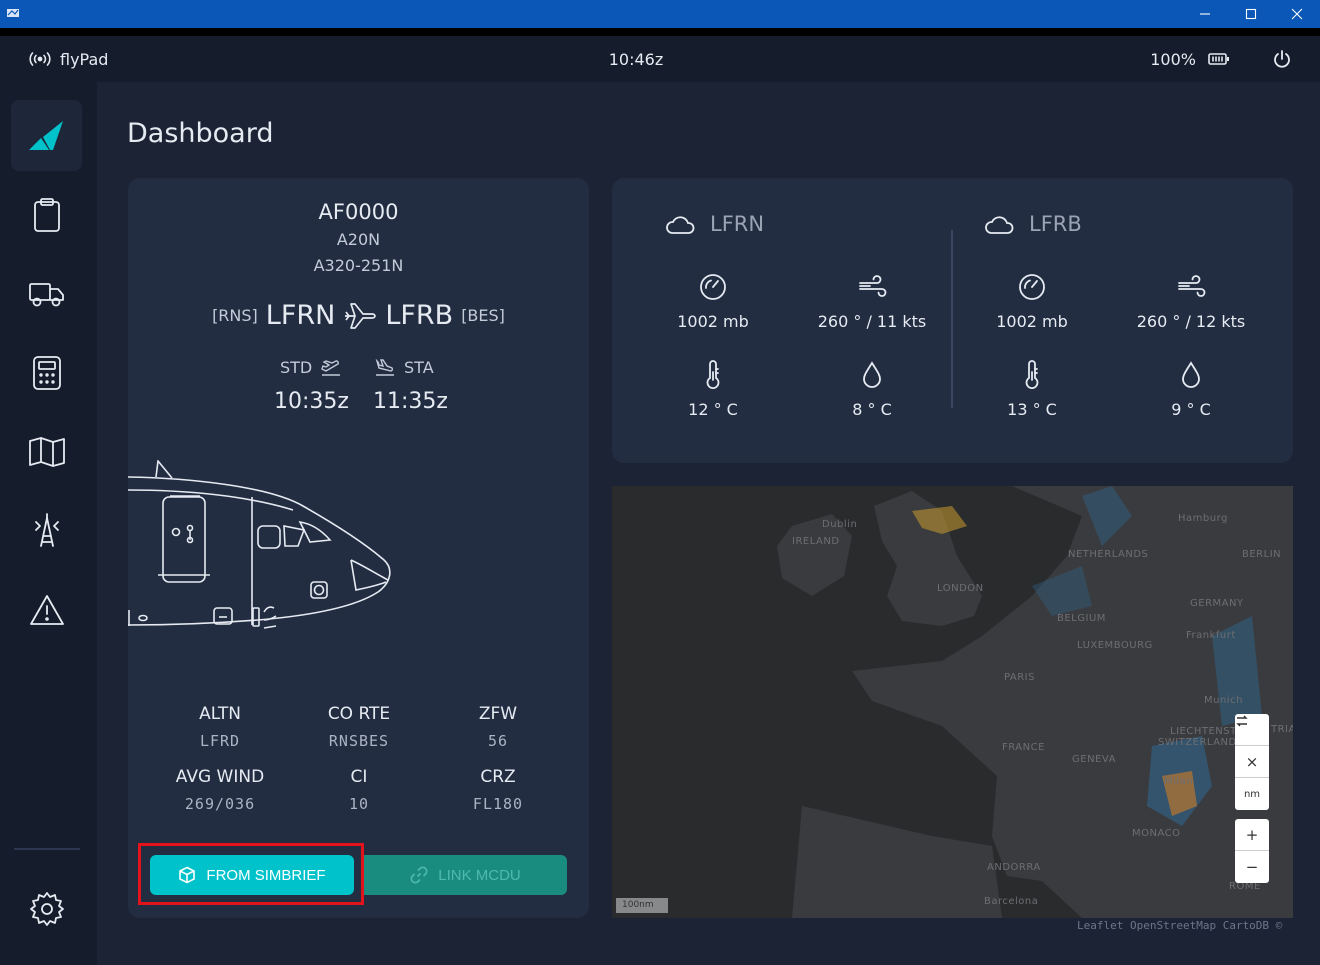 This screenshot has width=1320, height=965. I want to click on window-close-button, so click(1297, 14).